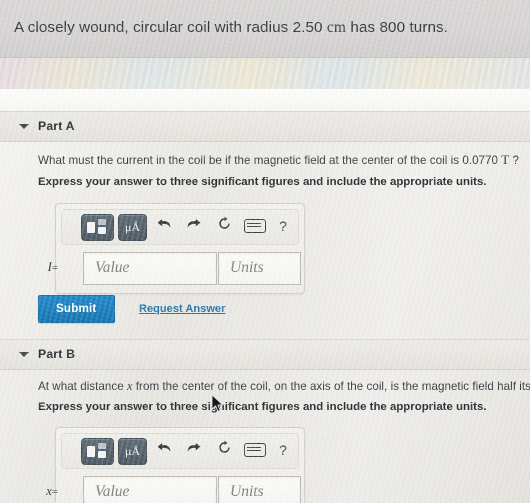  What do you see at coordinates (265, 354) in the screenshot?
I see `part-b-header: Part B` at bounding box center [265, 354].